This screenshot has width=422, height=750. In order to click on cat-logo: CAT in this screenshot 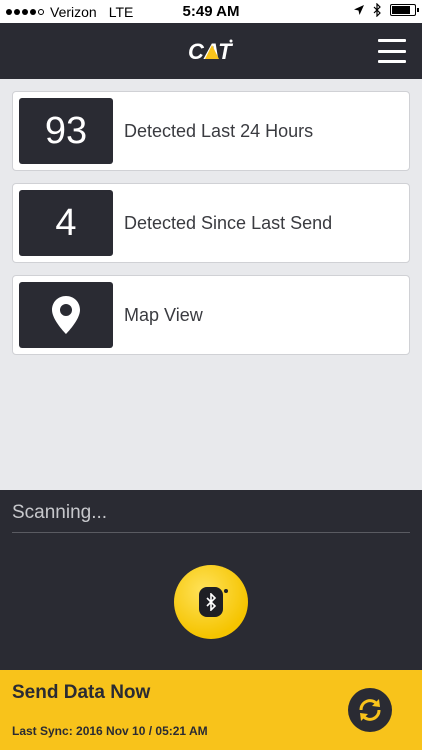, I will do `click(210, 51)`.